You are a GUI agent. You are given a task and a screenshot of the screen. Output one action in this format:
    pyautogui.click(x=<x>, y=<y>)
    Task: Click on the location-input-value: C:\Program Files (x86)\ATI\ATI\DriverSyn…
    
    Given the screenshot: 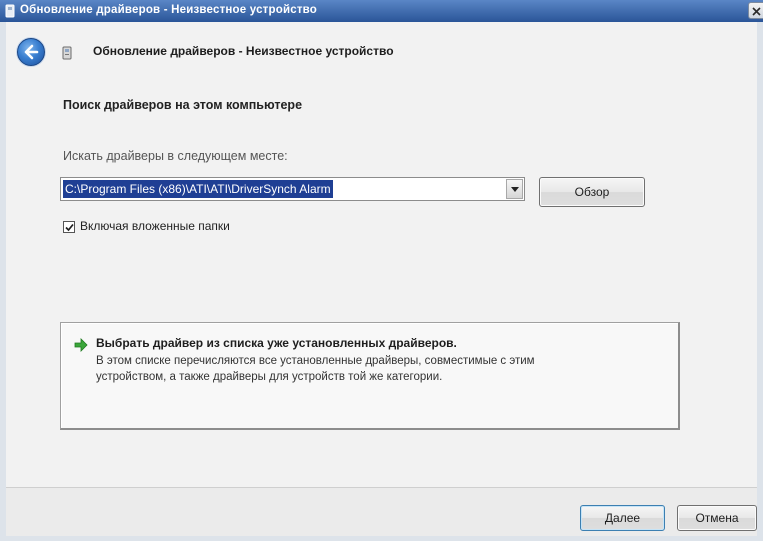 What is the action you would take?
    pyautogui.click(x=198, y=189)
    